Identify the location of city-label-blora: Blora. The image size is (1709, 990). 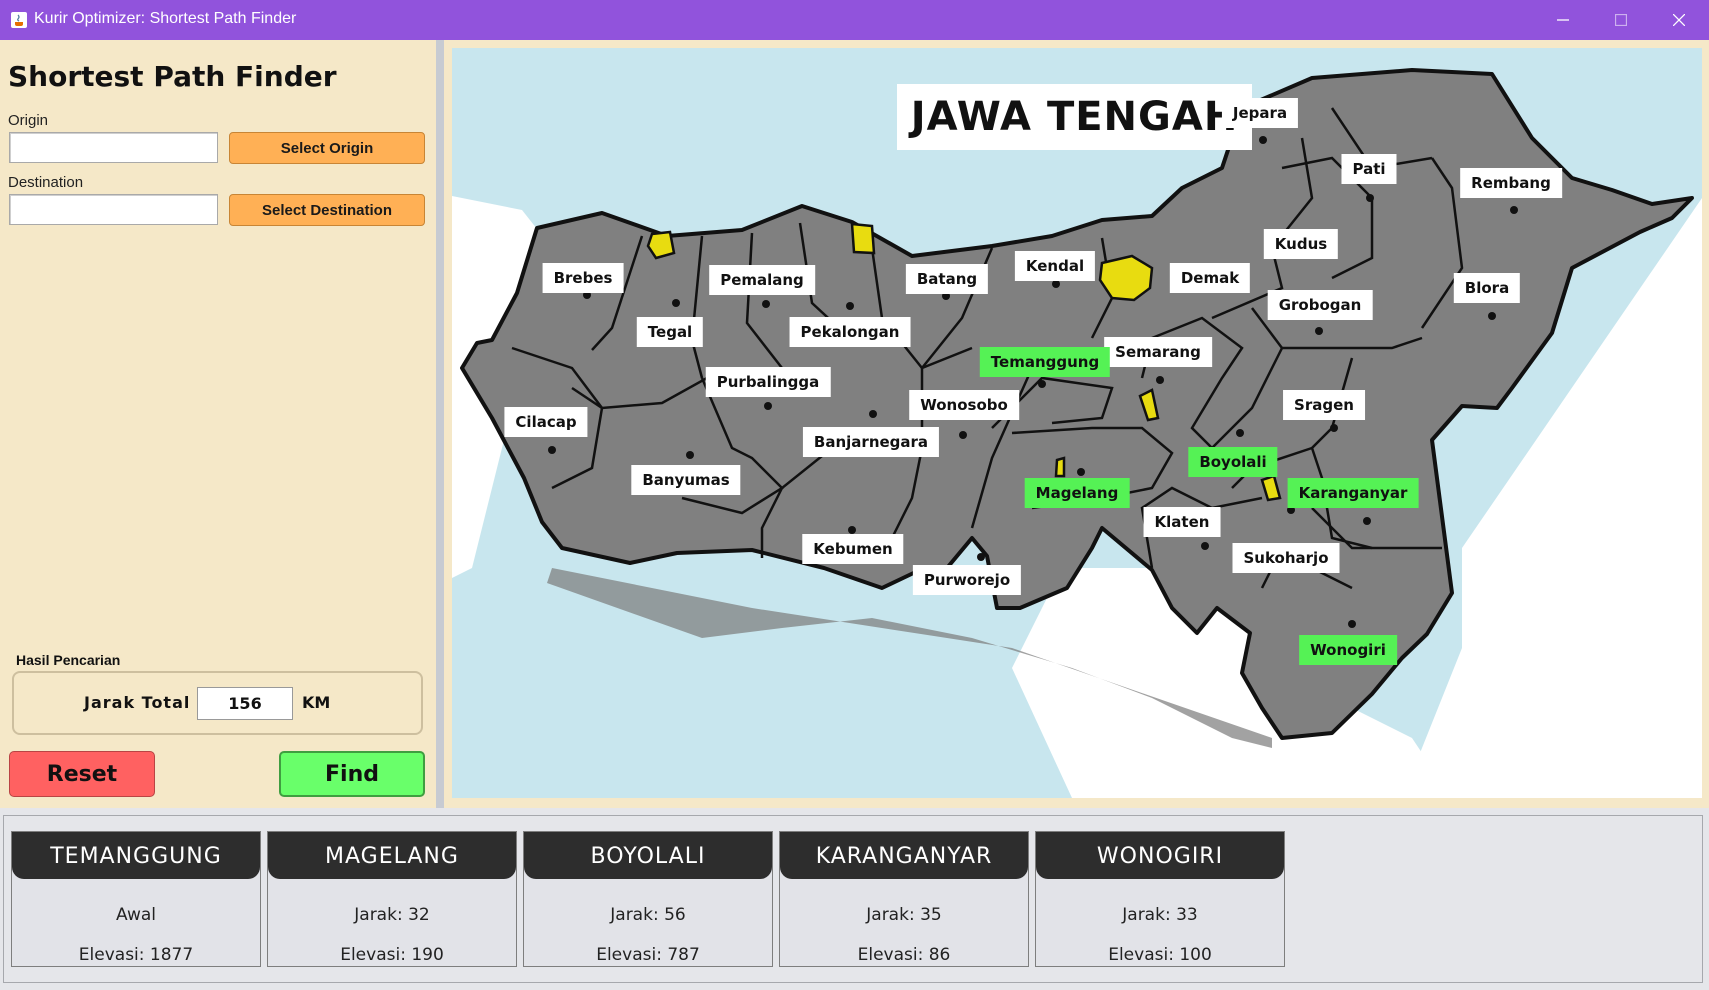
(1487, 288).